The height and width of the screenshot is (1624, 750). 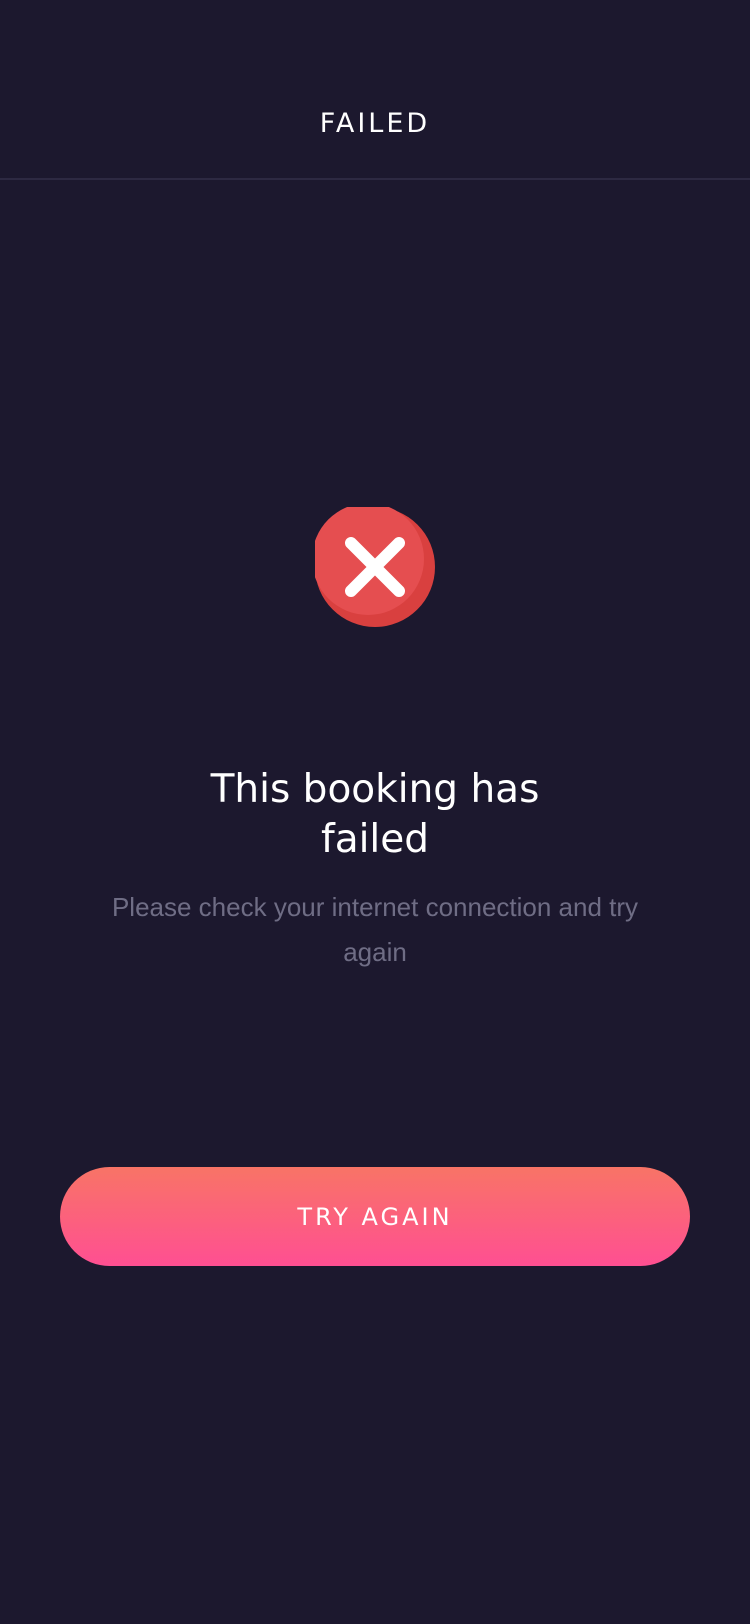 What do you see at coordinates (375, 123) in the screenshot?
I see `page-title: FAILED` at bounding box center [375, 123].